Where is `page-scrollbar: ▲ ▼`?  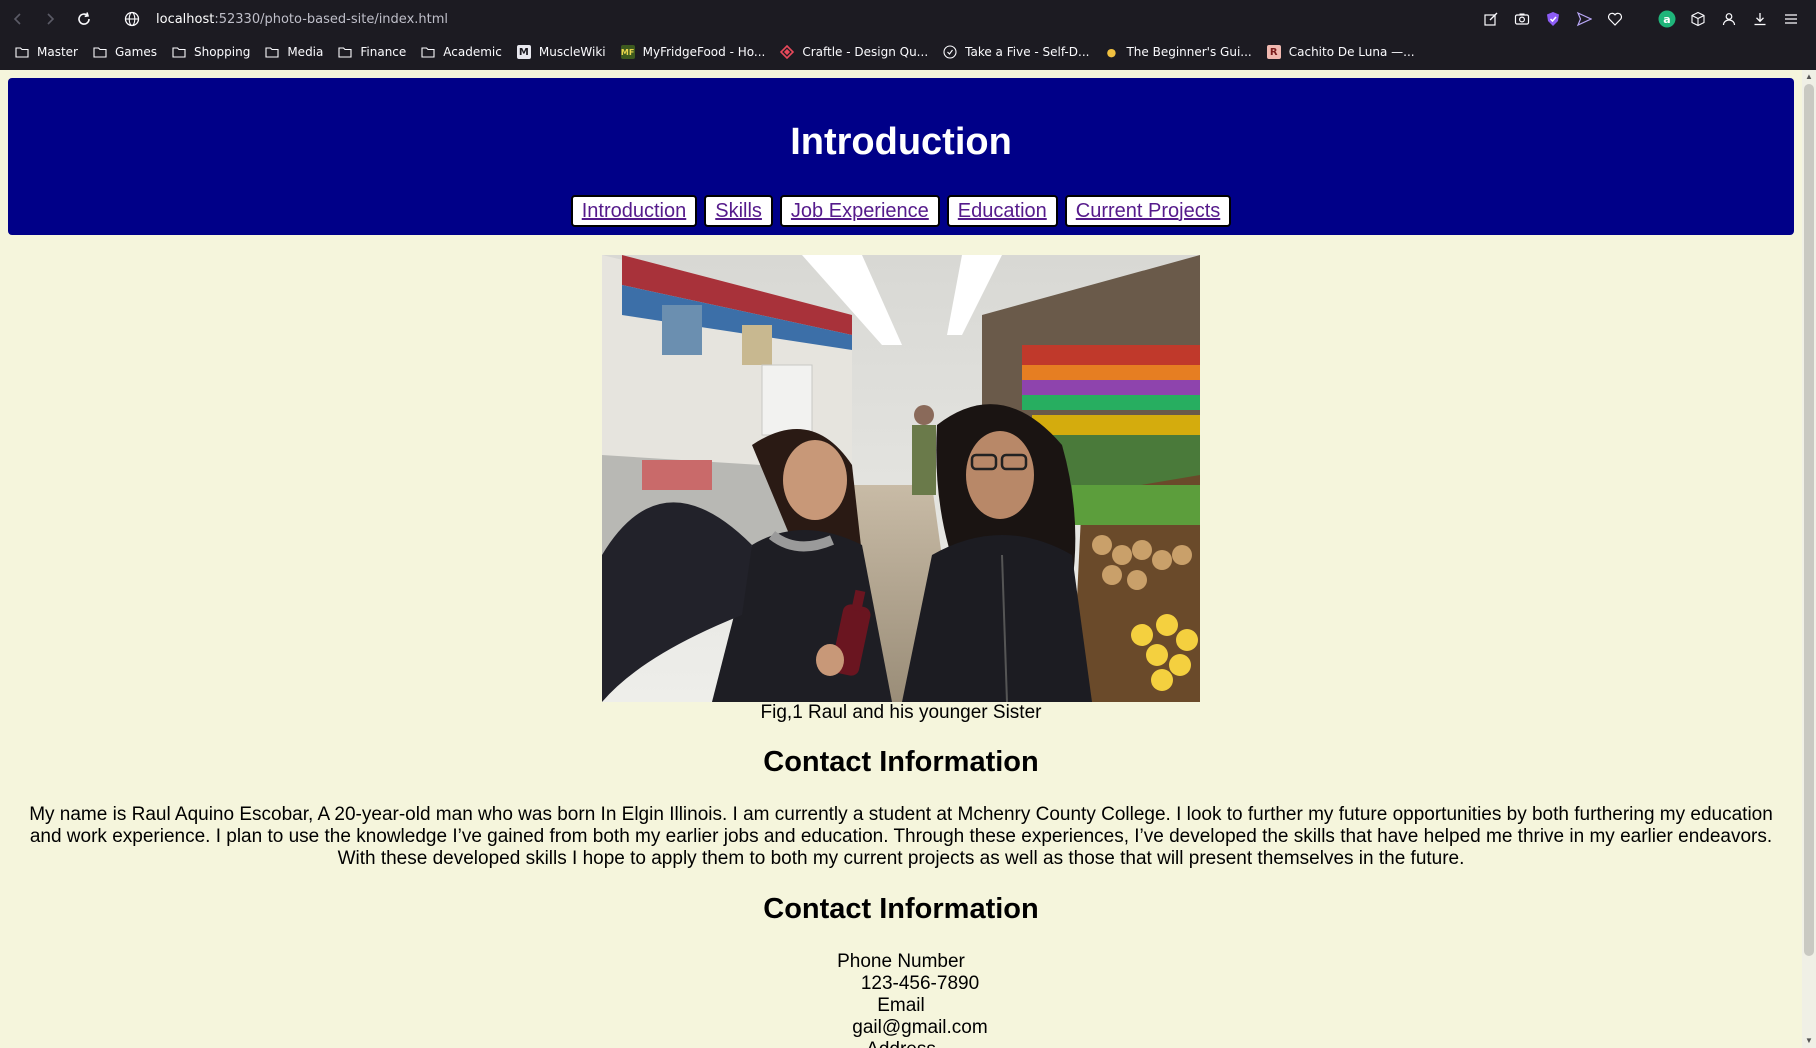
page-scrollbar: ▲ ▼ is located at coordinates (1809, 559).